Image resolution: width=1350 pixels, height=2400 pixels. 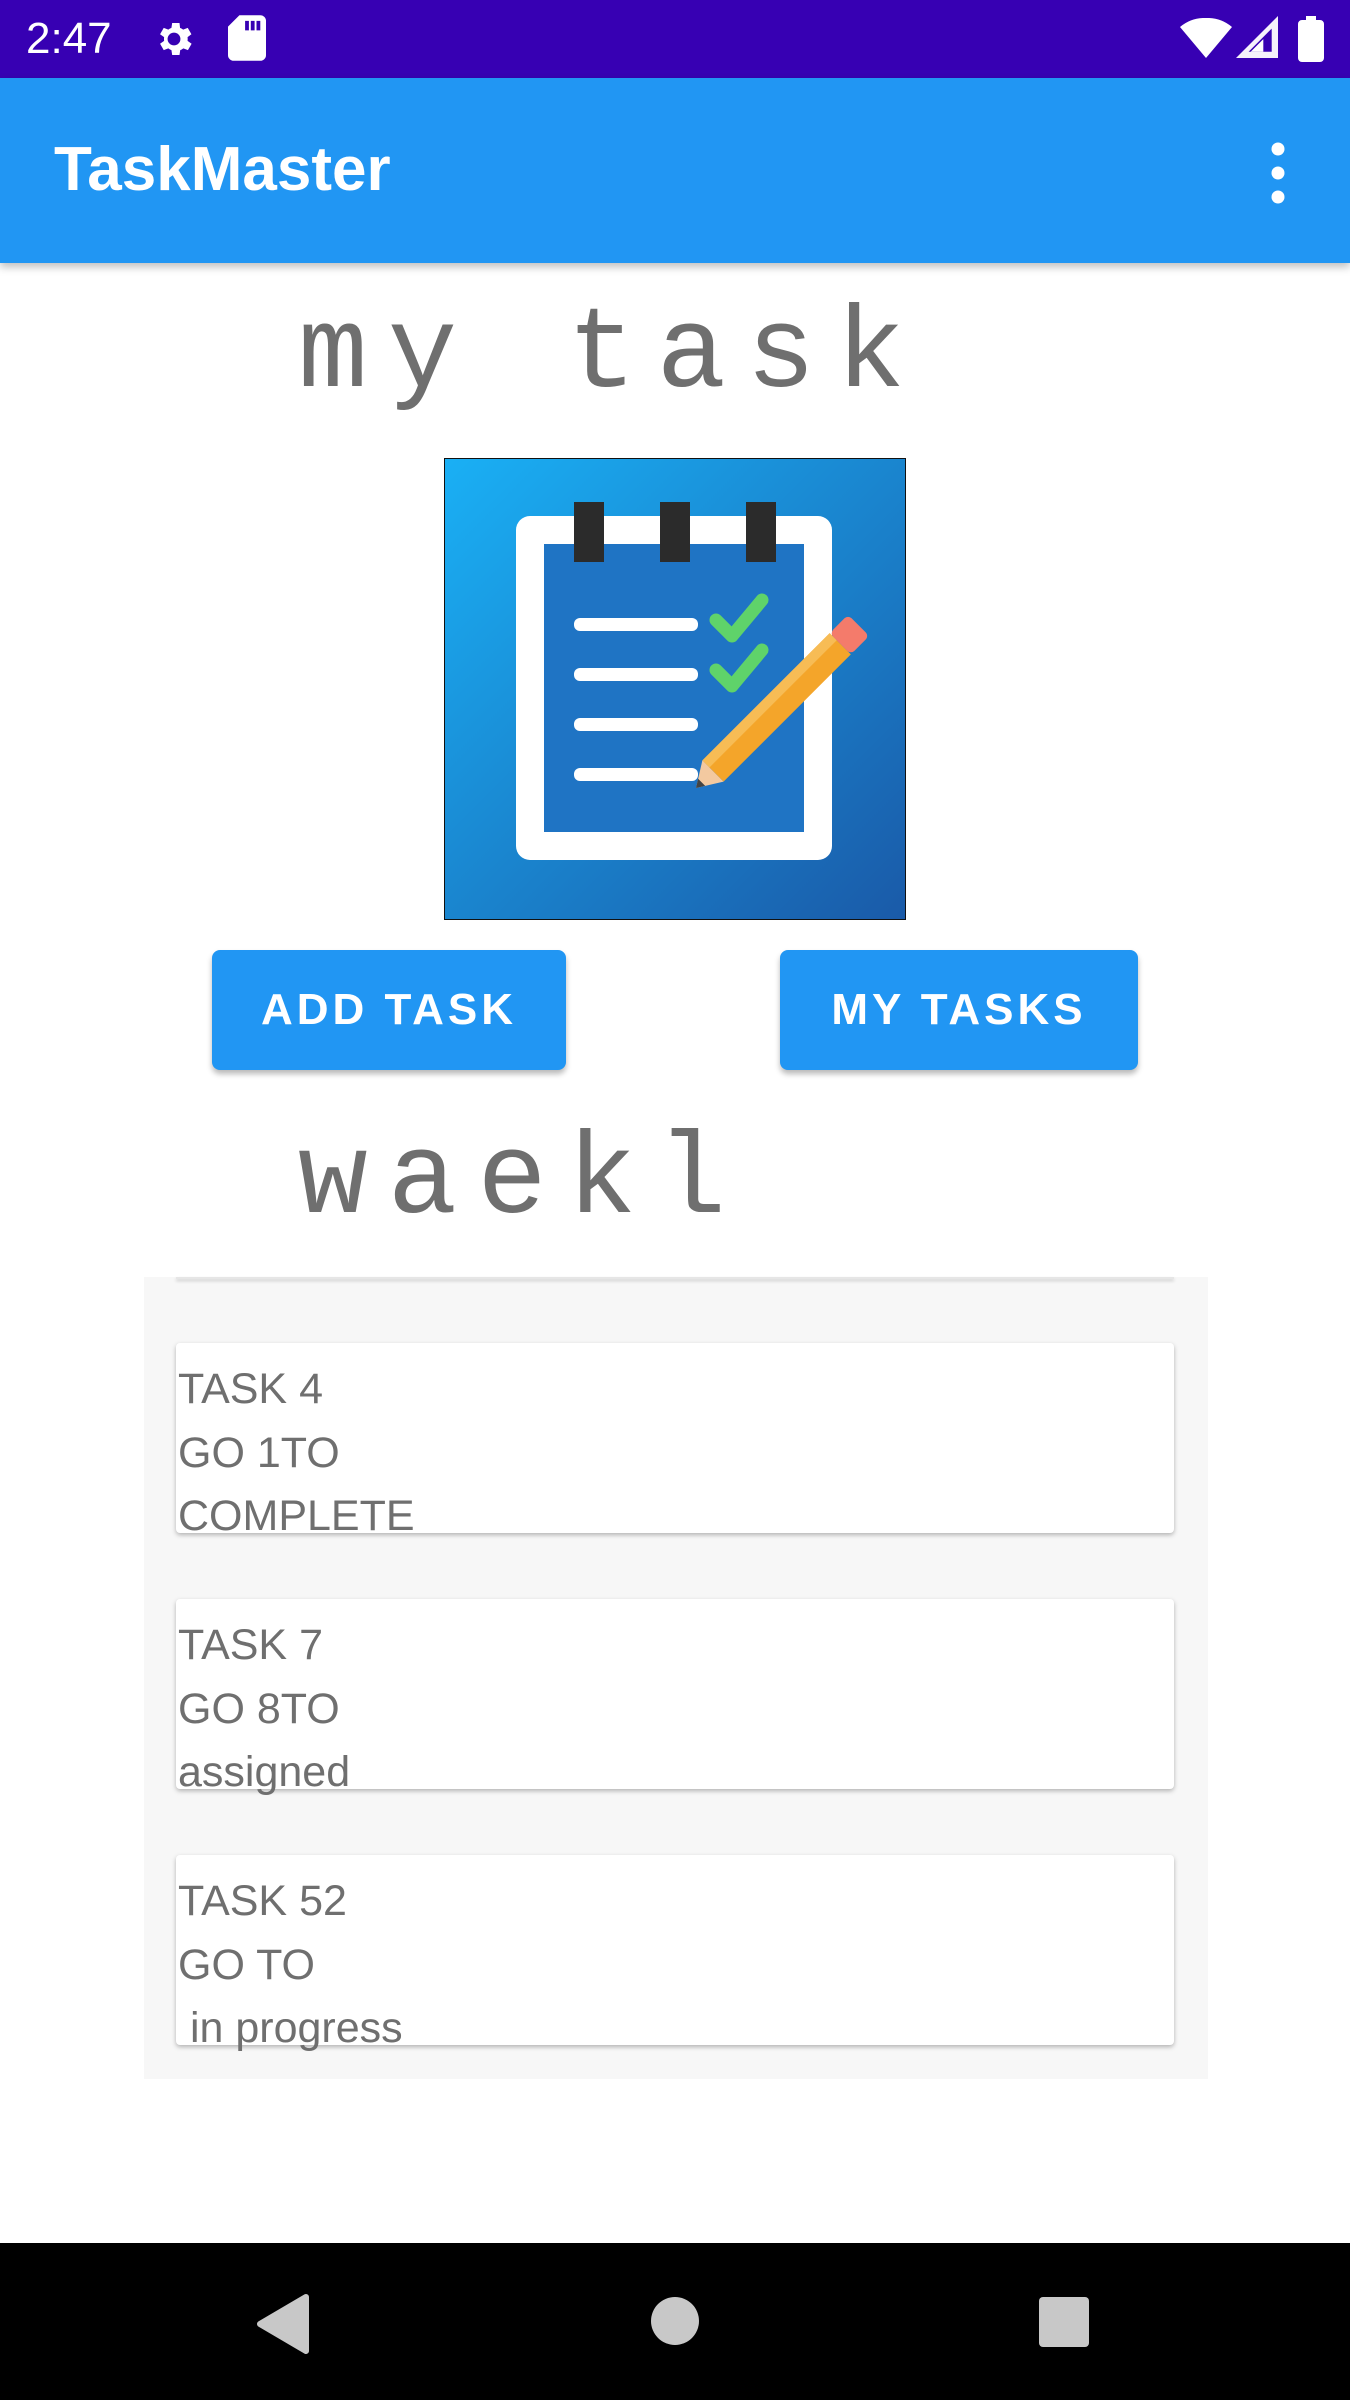 What do you see at coordinates (250, 1389) in the screenshot?
I see `task-title: TASK 4` at bounding box center [250, 1389].